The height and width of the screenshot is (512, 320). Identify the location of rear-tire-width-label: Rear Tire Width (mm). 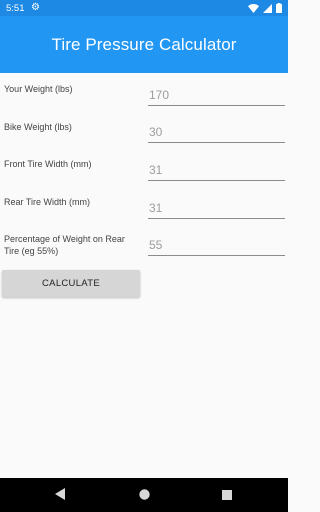
(47, 202).